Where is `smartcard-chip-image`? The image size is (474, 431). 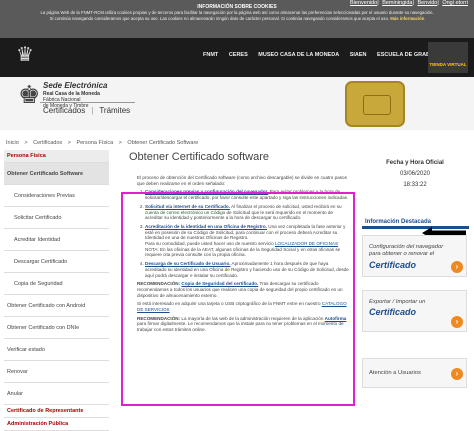
smartcard-chip-image is located at coordinates (375, 104).